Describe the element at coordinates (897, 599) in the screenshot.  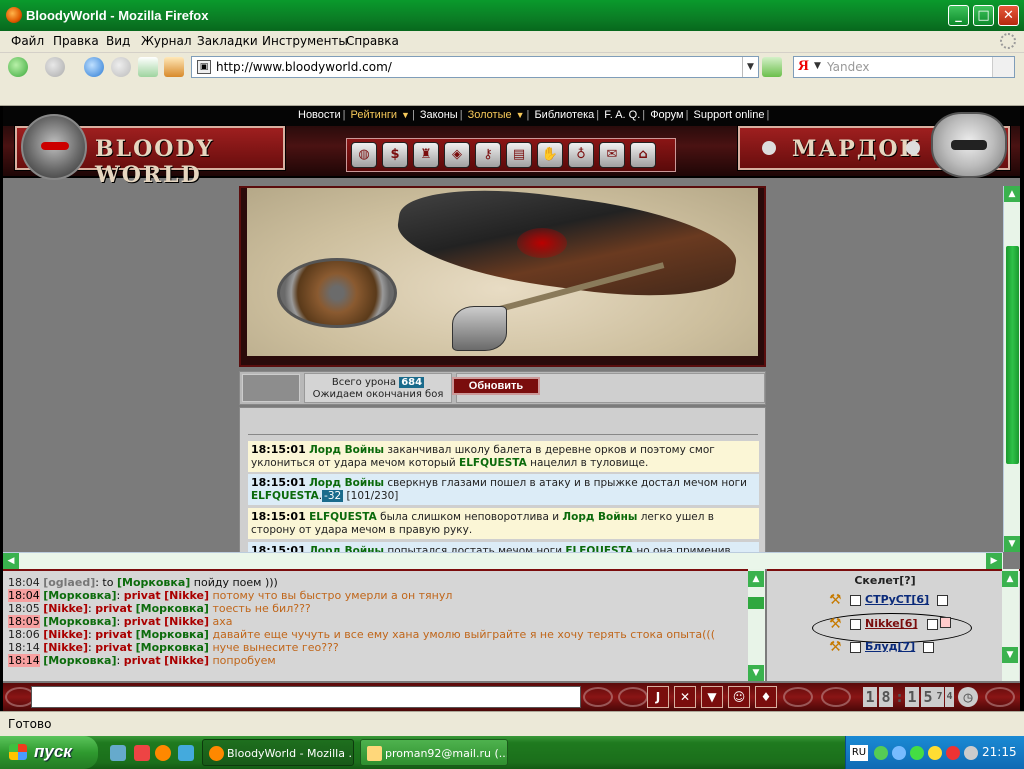
I see `user-link: СТРуСТ[6]` at that location.